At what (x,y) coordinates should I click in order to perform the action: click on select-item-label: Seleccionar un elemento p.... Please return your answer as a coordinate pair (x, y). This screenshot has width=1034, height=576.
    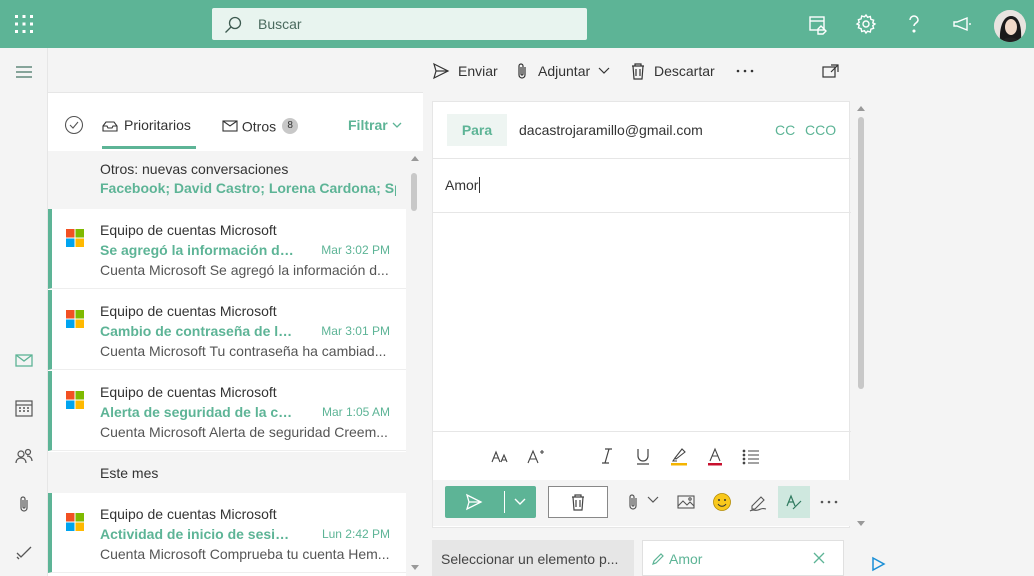
    Looking at the image, I should click on (530, 559).